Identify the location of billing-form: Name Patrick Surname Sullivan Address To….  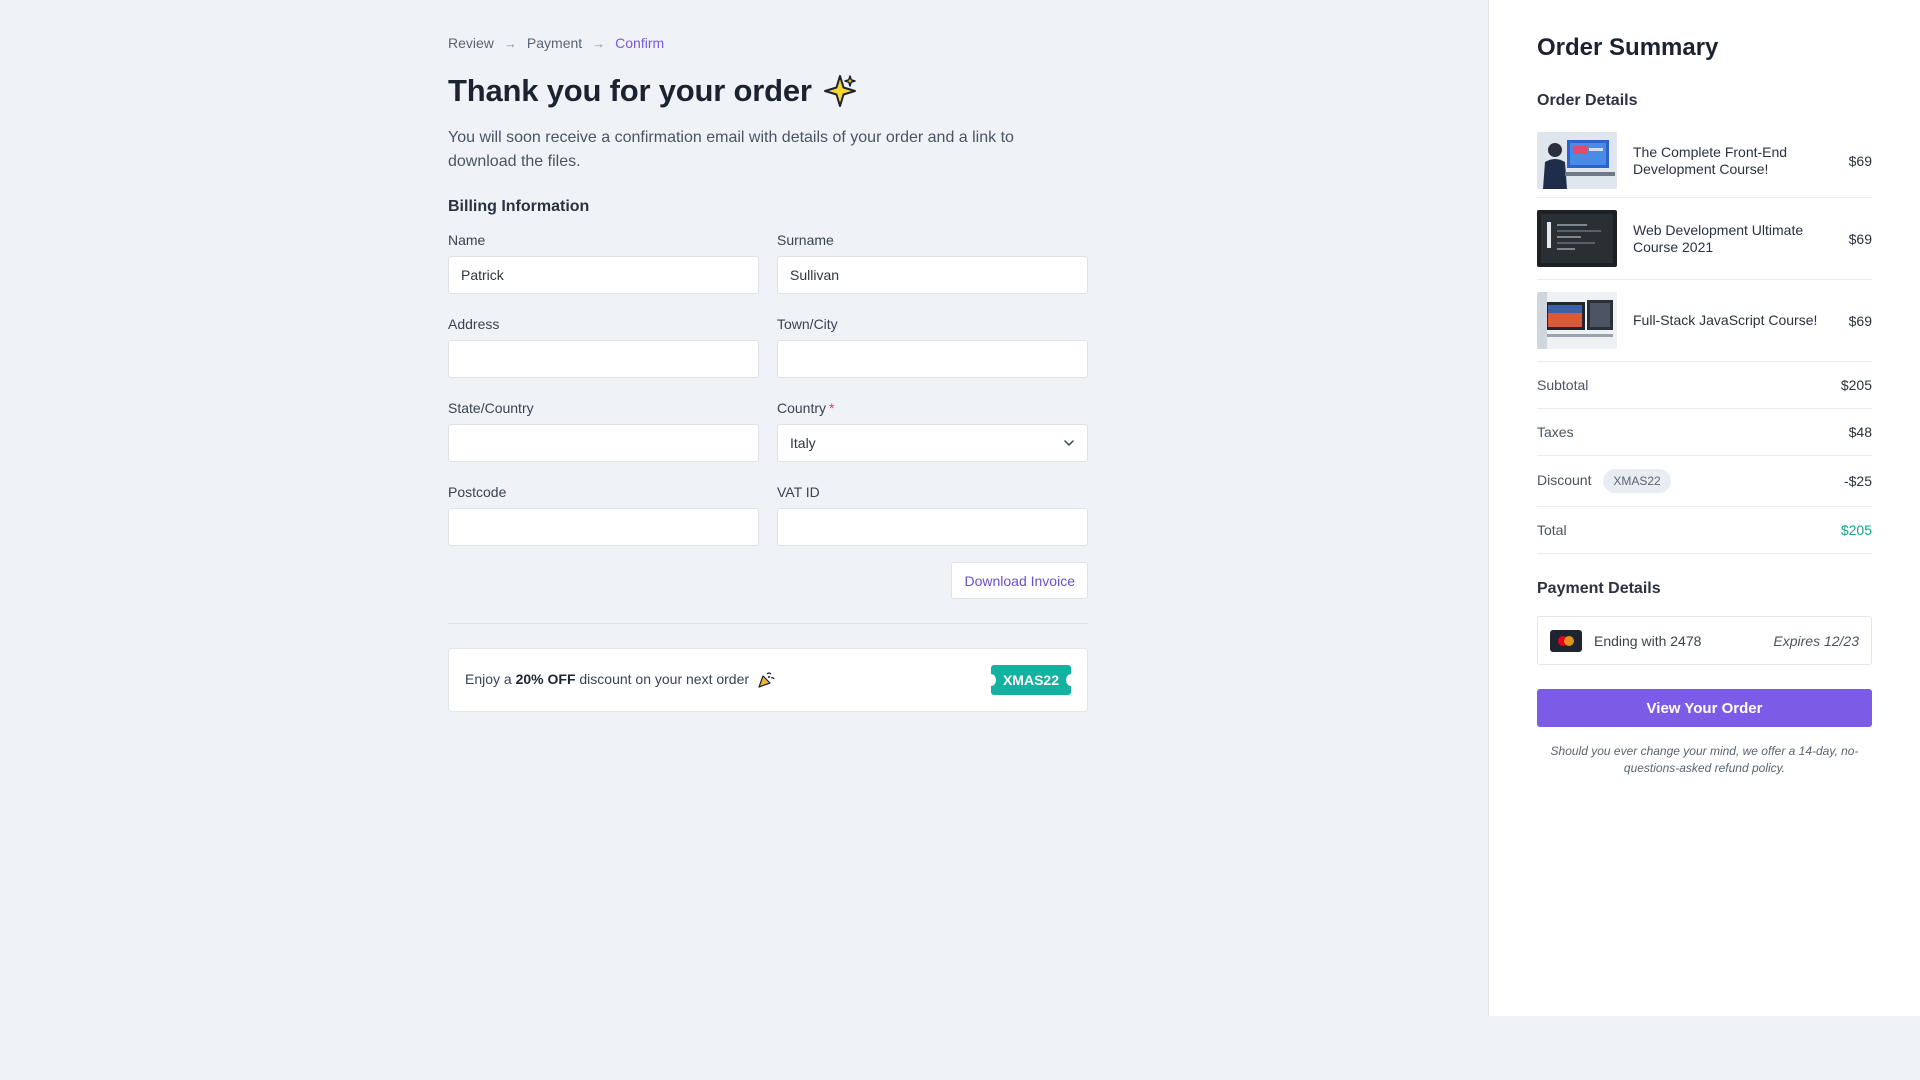
(768, 389).